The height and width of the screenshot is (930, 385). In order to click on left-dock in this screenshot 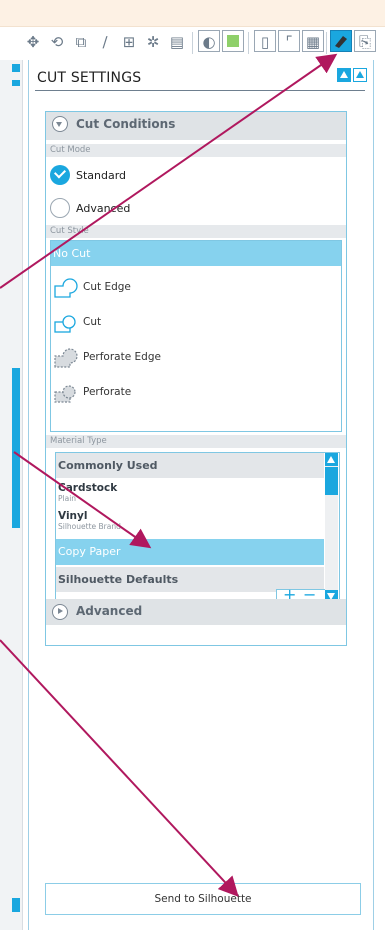, I will do `click(11, 495)`.